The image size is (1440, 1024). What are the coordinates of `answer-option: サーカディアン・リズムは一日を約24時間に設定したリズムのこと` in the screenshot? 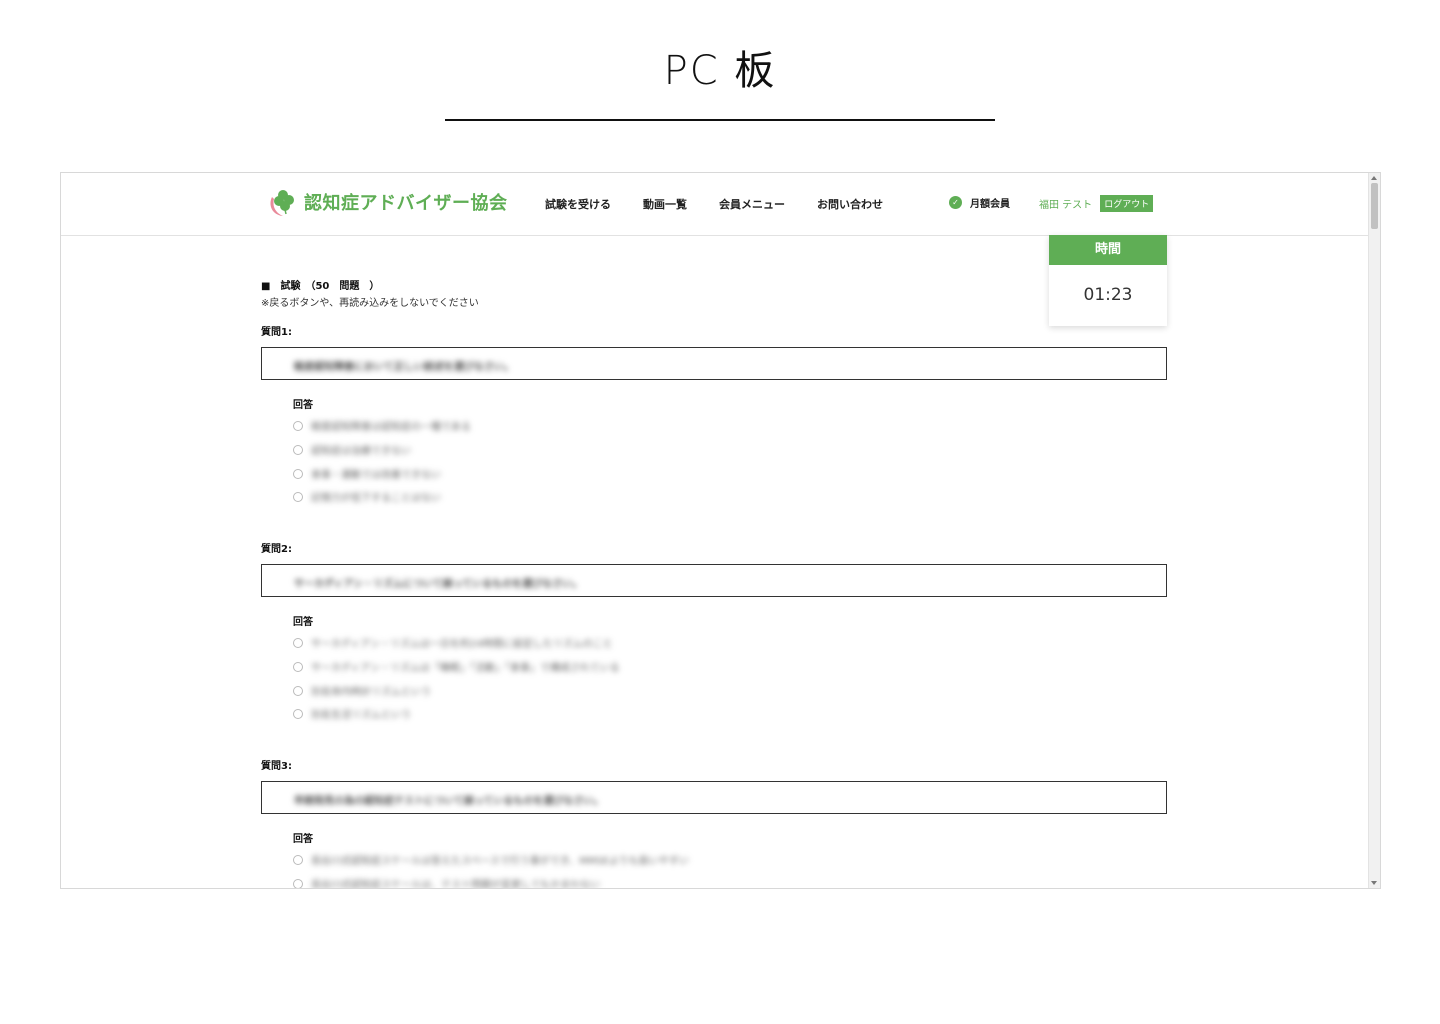 It's located at (453, 642).